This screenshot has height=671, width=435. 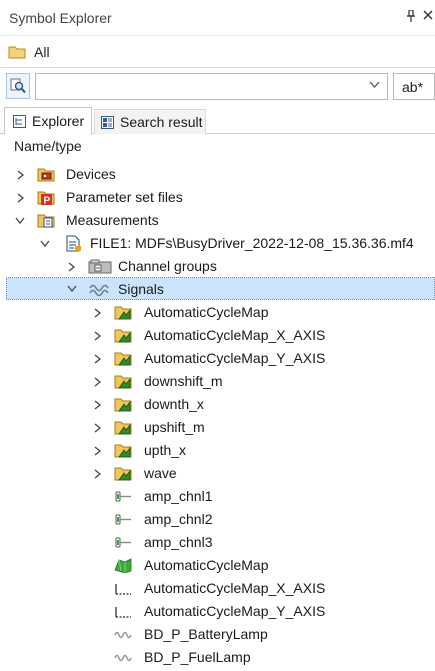 I want to click on tree-item-label: downshift_m, so click(x=183, y=381).